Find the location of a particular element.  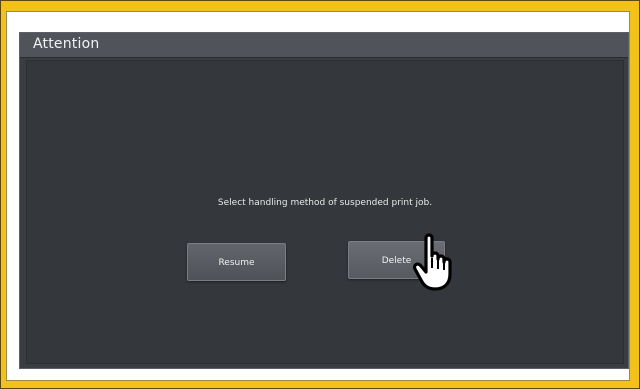

hand-pointer-icon is located at coordinates (432, 262).